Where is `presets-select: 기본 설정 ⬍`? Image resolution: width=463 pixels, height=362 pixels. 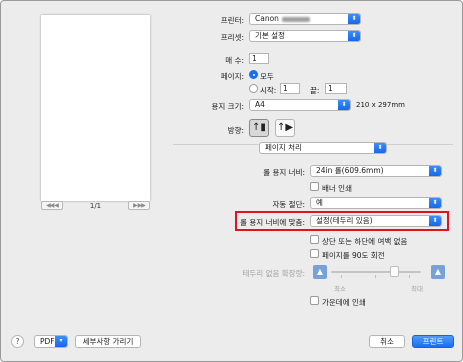
presets-select: 기본 설정 ⬍ is located at coordinates (305, 36).